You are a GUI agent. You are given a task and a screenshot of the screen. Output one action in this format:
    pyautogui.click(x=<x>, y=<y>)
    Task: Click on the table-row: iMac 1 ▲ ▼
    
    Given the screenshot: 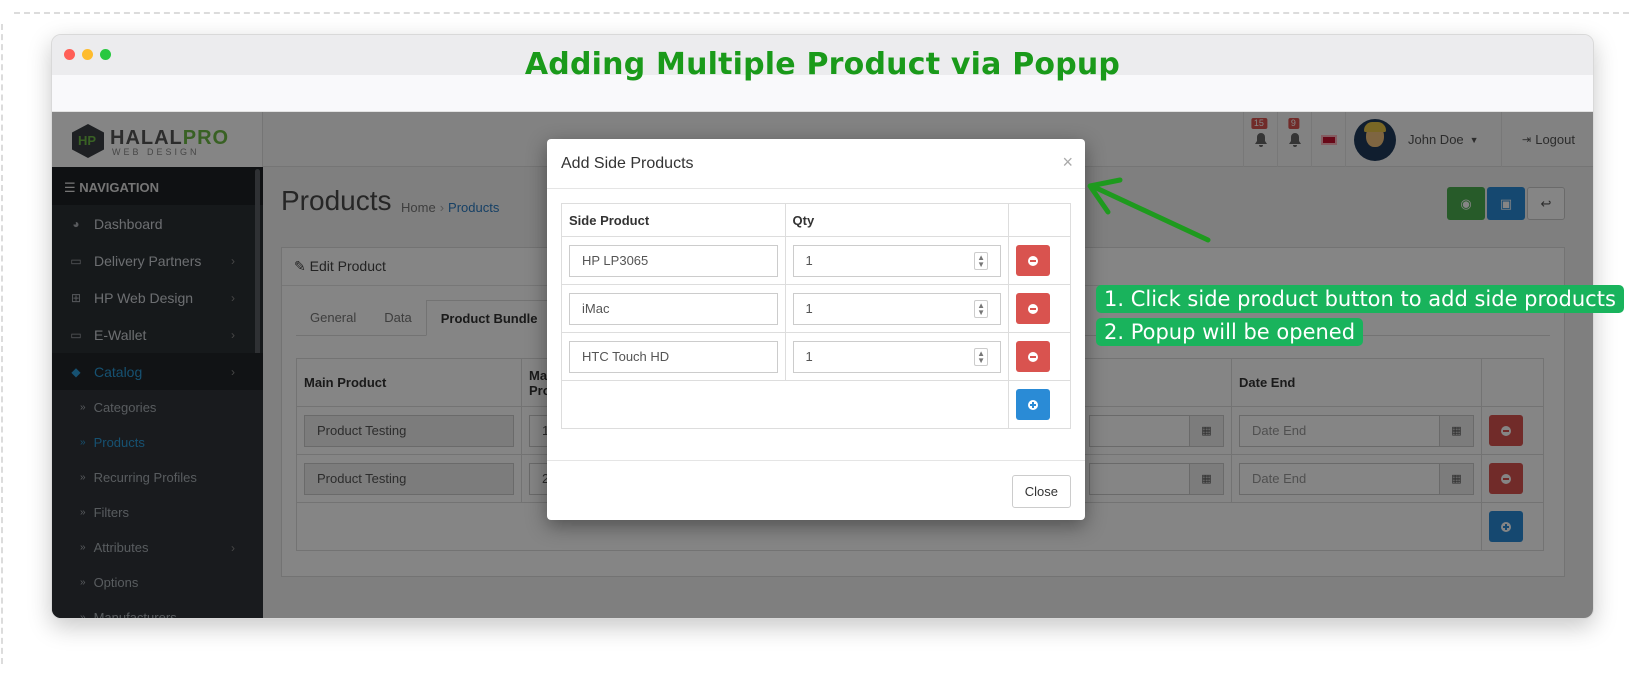 What is the action you would take?
    pyautogui.click(x=816, y=308)
    